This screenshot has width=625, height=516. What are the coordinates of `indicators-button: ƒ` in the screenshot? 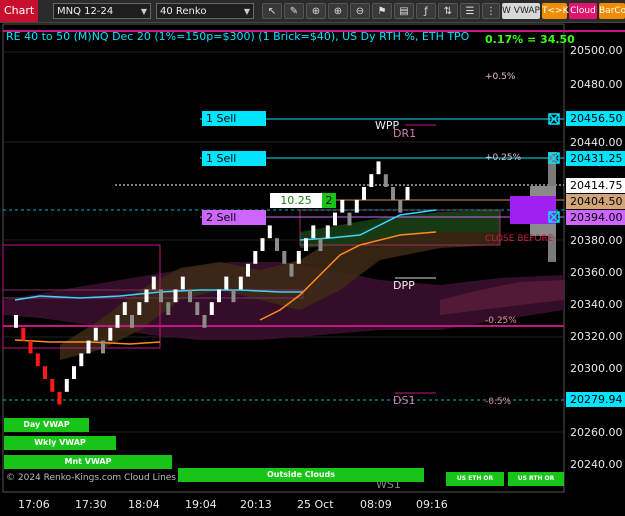 It's located at (426, 11).